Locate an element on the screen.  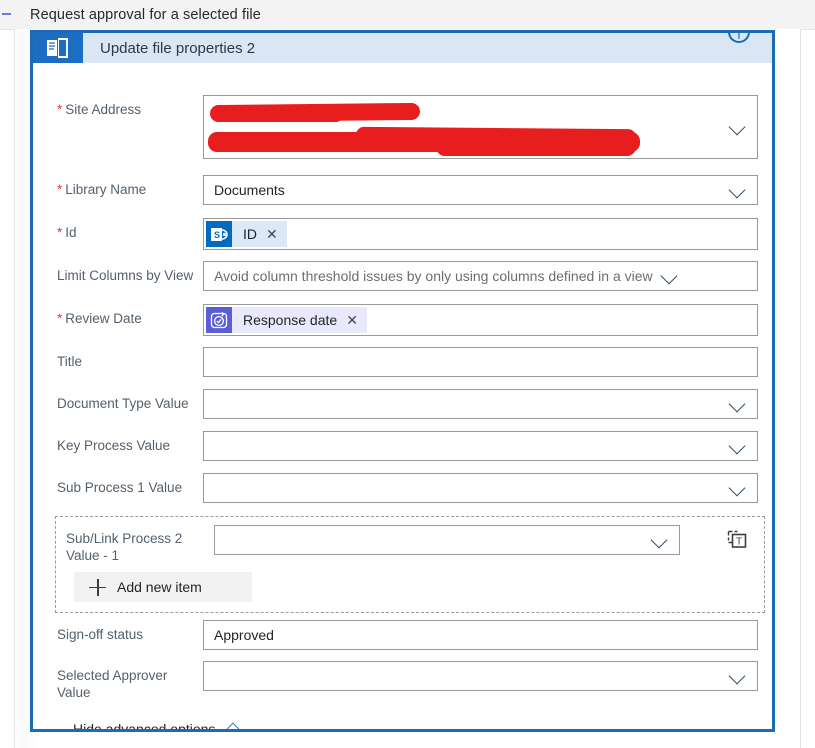
field-row-title: Title is located at coordinates (402, 362).